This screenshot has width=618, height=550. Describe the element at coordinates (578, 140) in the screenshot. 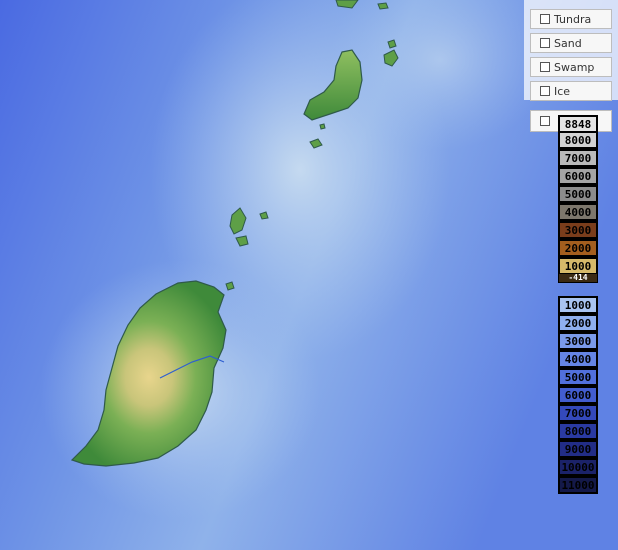

I see `elevation-legend-cell: 8000` at that location.